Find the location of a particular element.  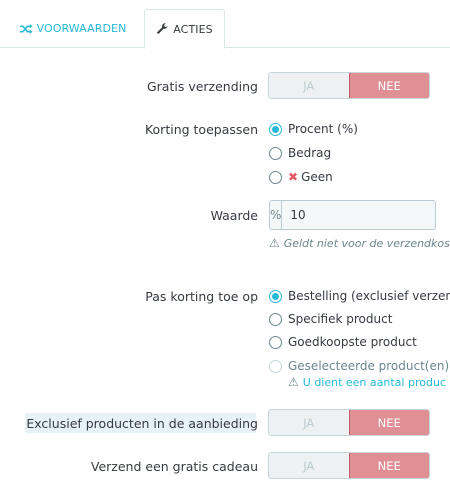

radio-specific-product: Specifiek product is located at coordinates (330, 319).